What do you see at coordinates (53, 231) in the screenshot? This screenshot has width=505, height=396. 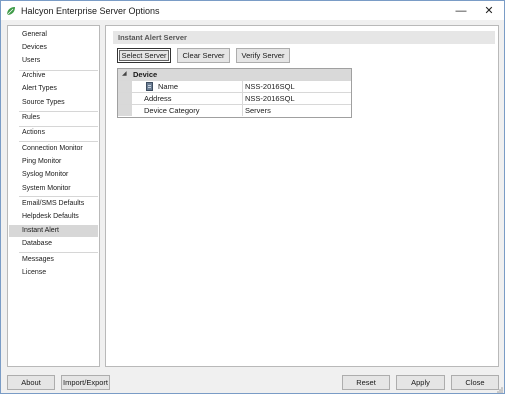 I see `sidebar-item-instant-alert: Instant Alert` at bounding box center [53, 231].